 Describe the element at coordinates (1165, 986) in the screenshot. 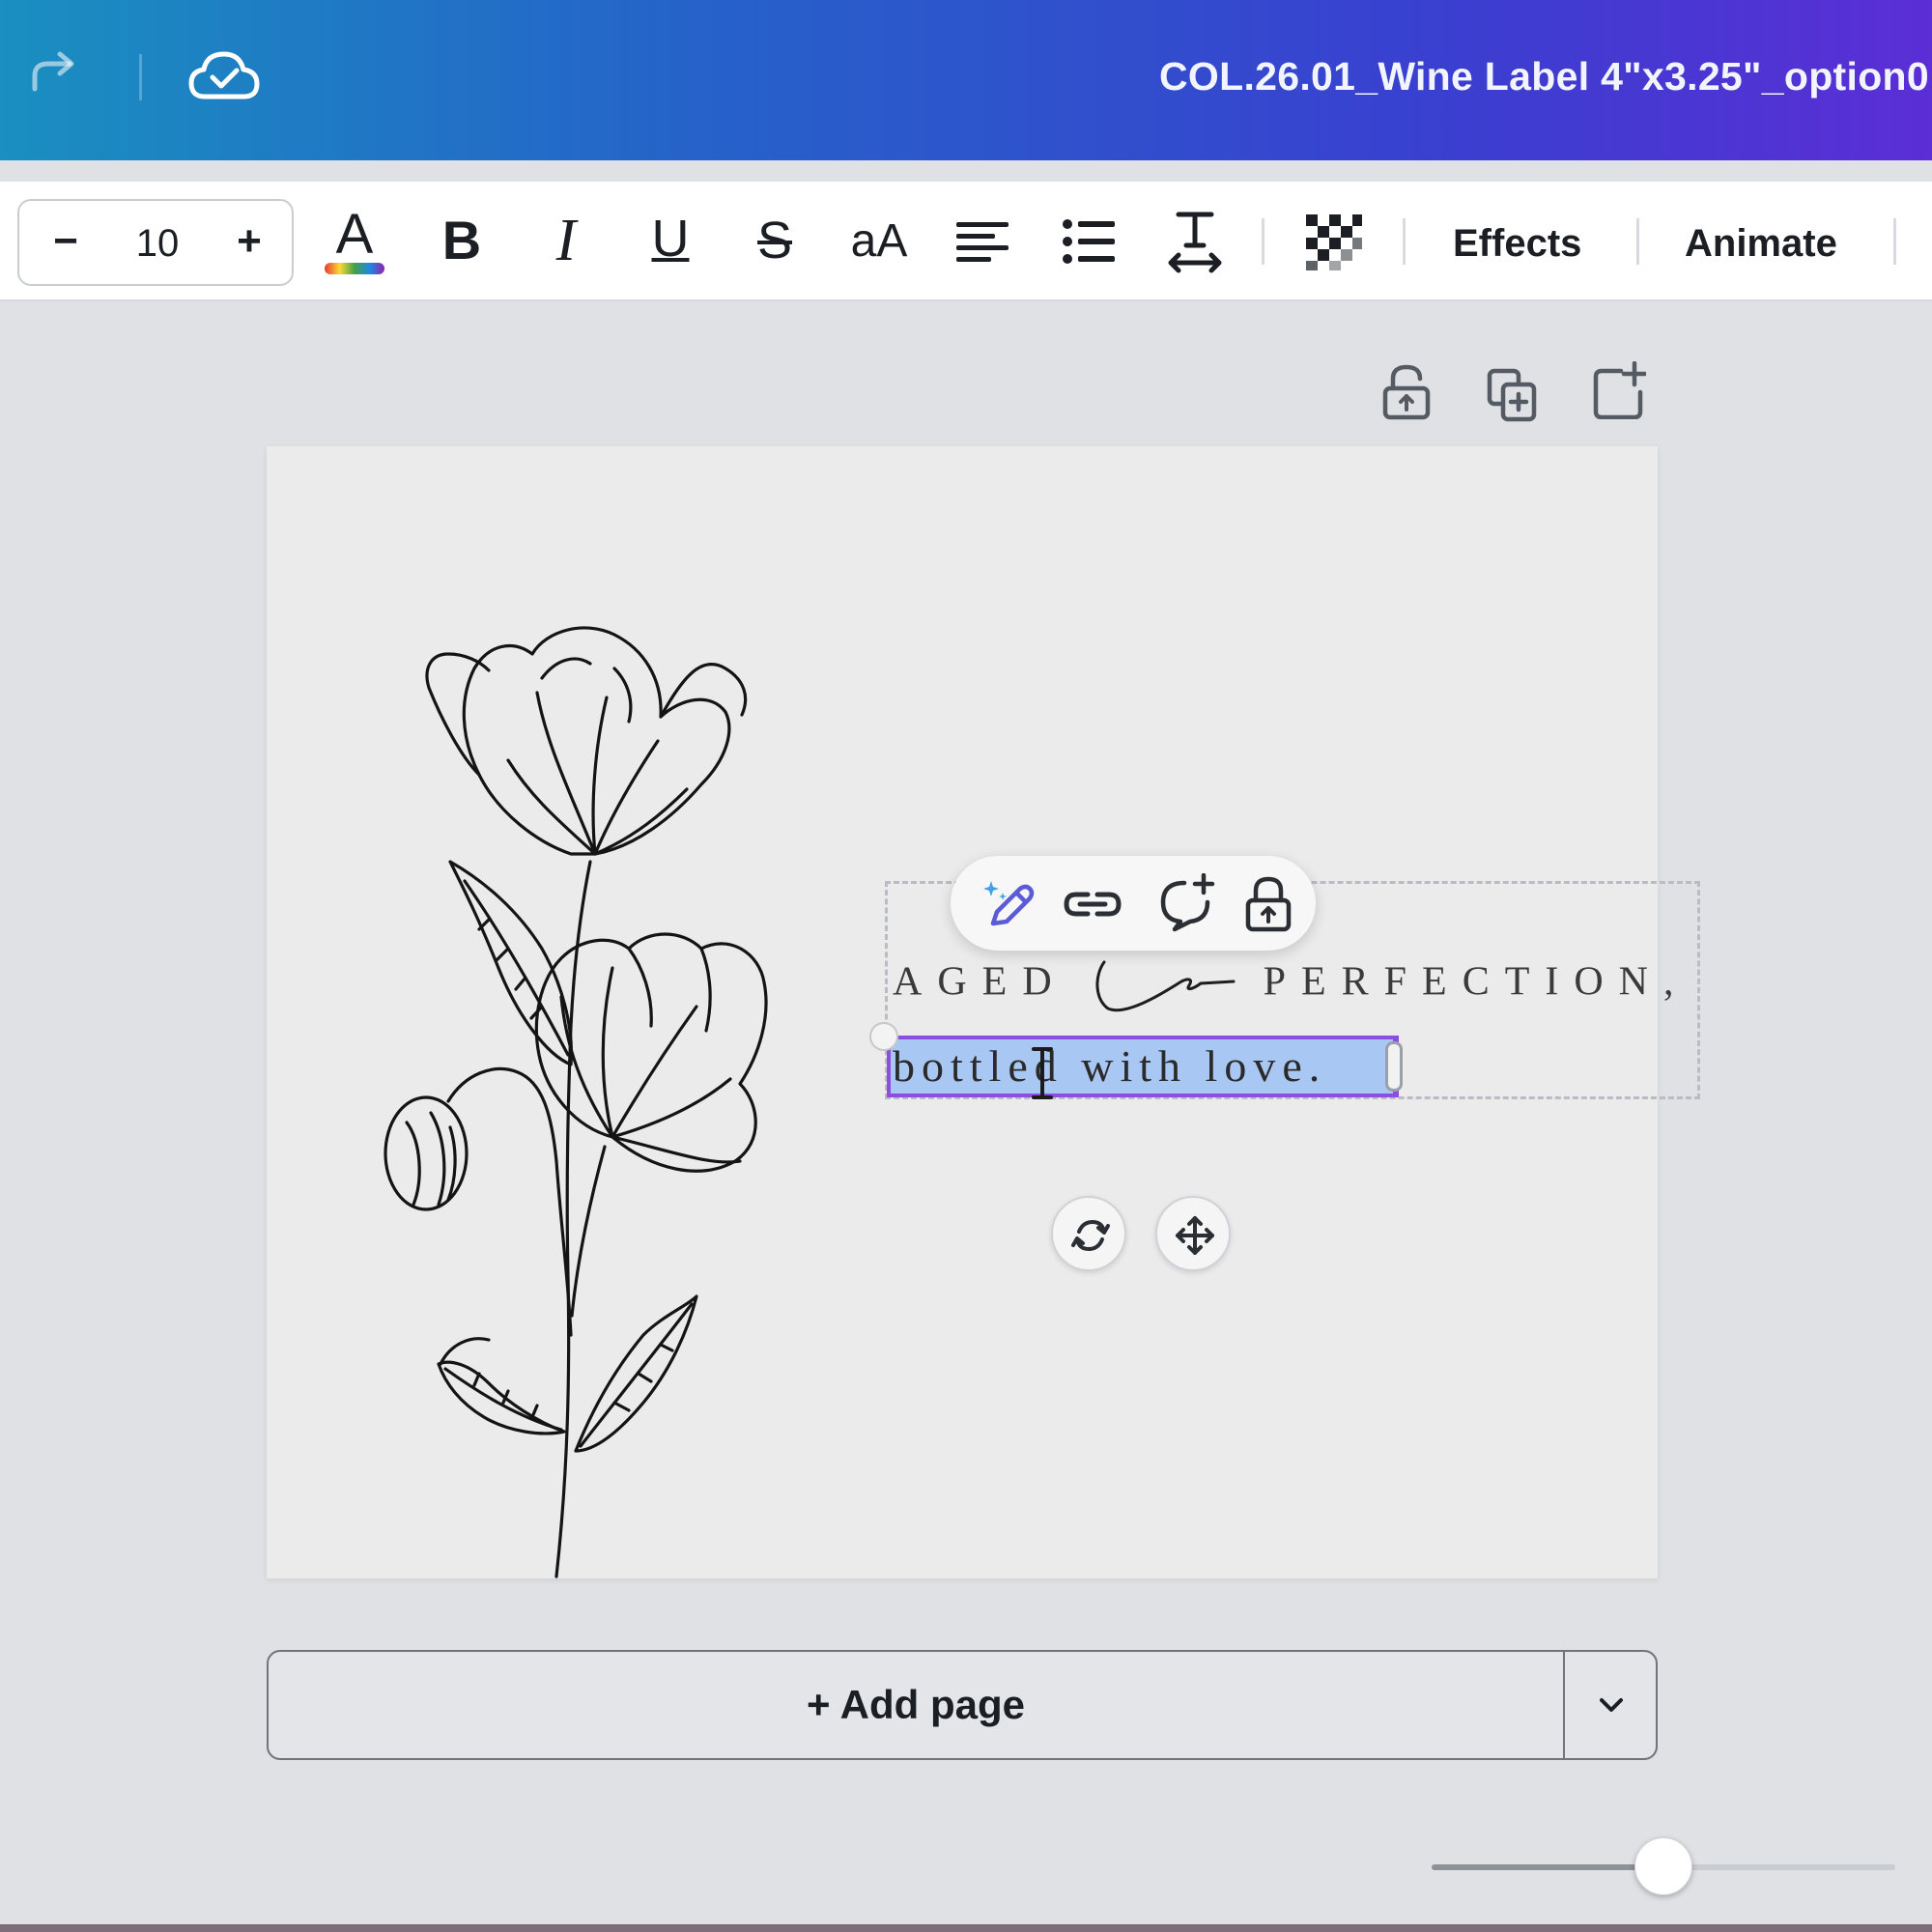

I see `script-swirl-decoration` at that location.